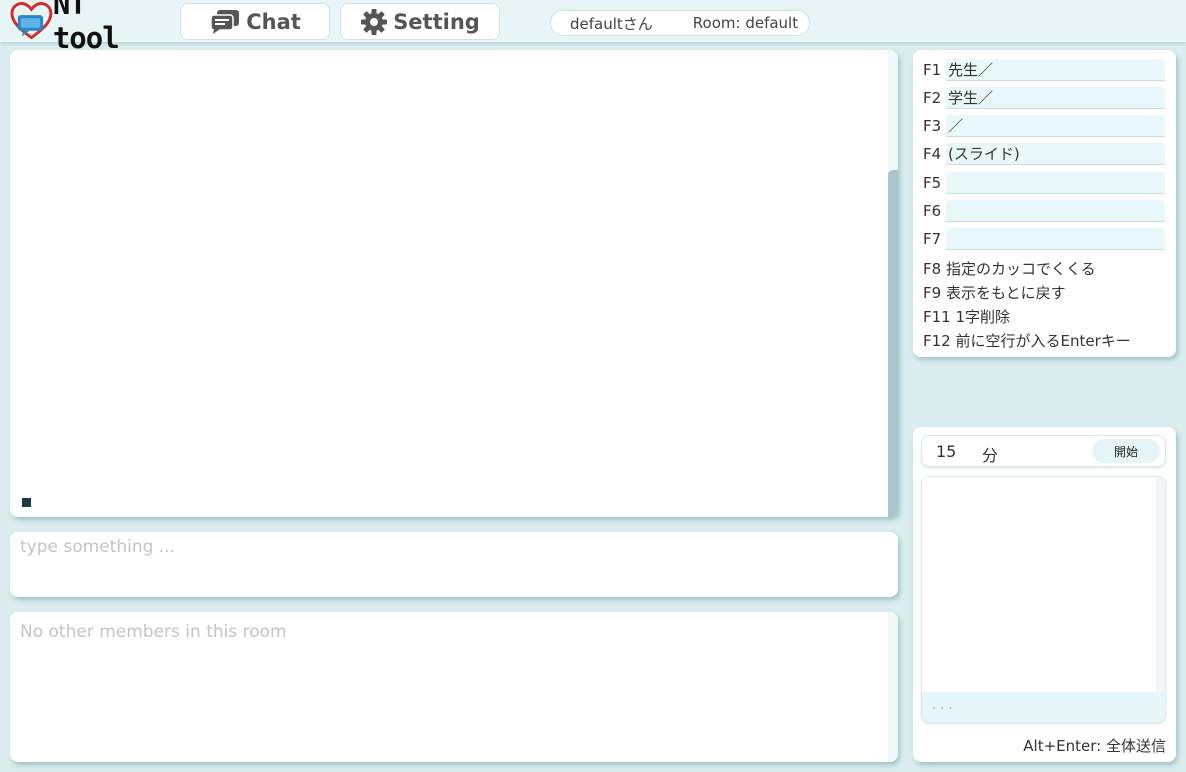 The width and height of the screenshot is (1186, 772). I want to click on f12-description: F12 前に空行が入るEnterキー, so click(1027, 341).